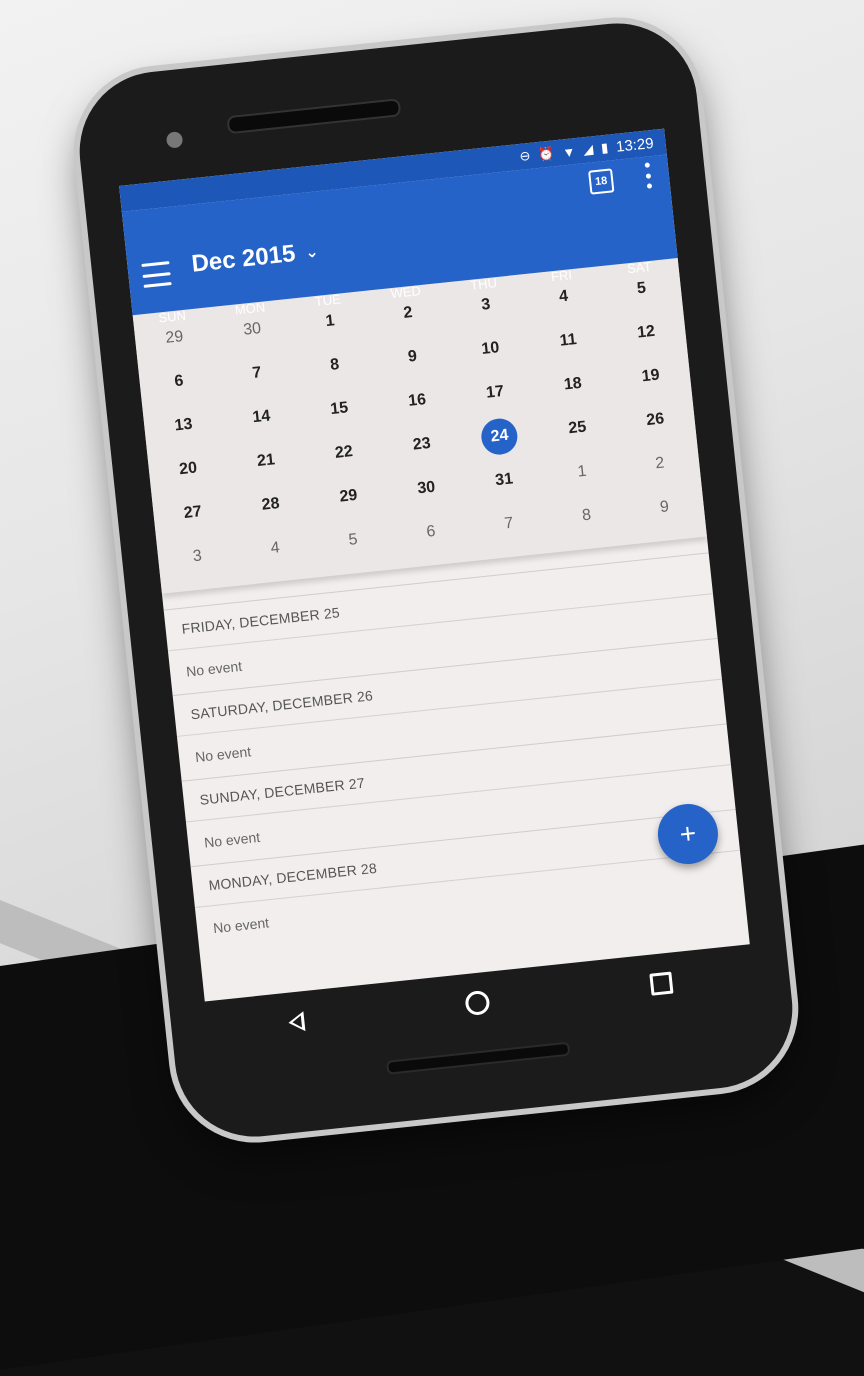  I want to click on calendar-day: 5, so click(352, 540).